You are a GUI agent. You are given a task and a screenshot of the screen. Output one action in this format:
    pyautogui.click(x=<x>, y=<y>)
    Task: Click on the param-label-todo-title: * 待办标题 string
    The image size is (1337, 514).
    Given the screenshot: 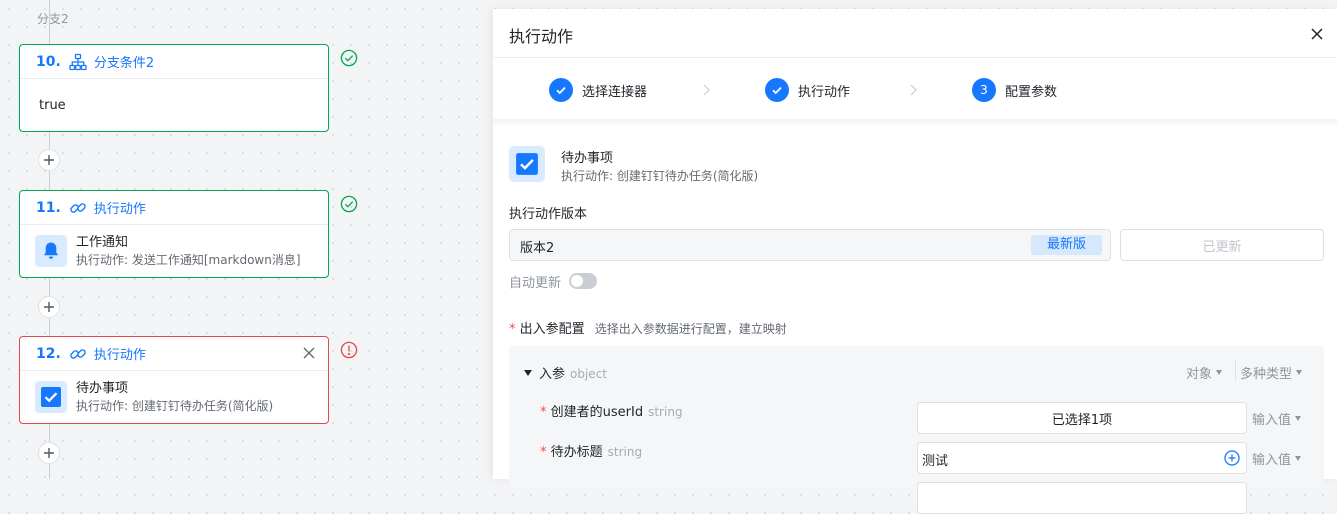 What is the action you would take?
    pyautogui.click(x=591, y=450)
    